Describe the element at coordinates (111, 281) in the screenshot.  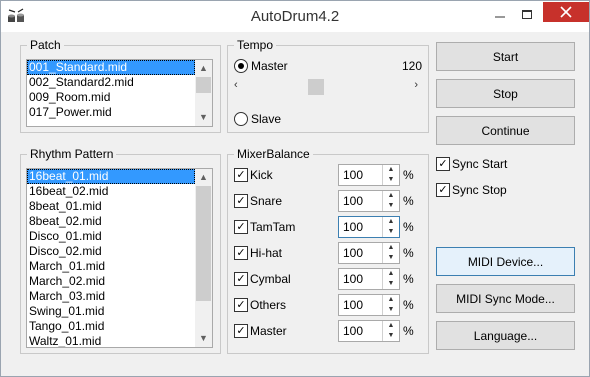
I see `list-item: March_02.mid` at that location.